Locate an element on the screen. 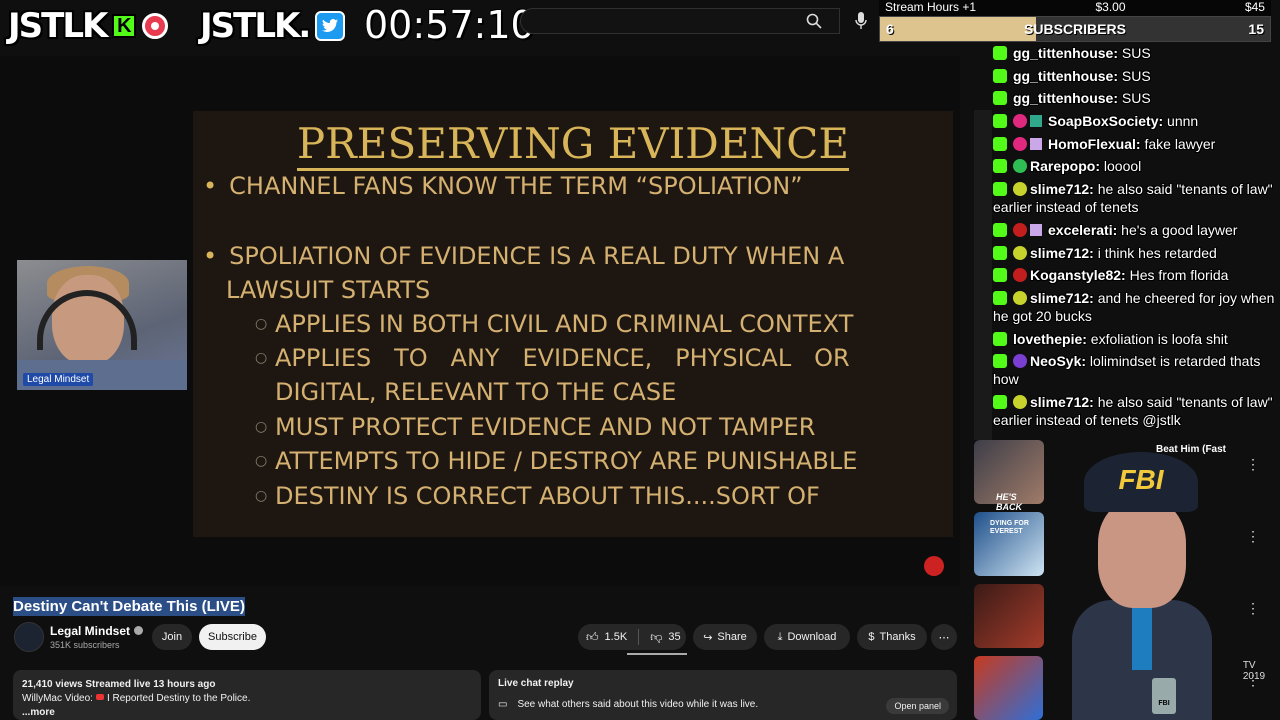 Image resolution: width=1280 pixels, height=720 pixels. chat-text: exfoliation is loofa shit is located at coordinates (1157, 338).